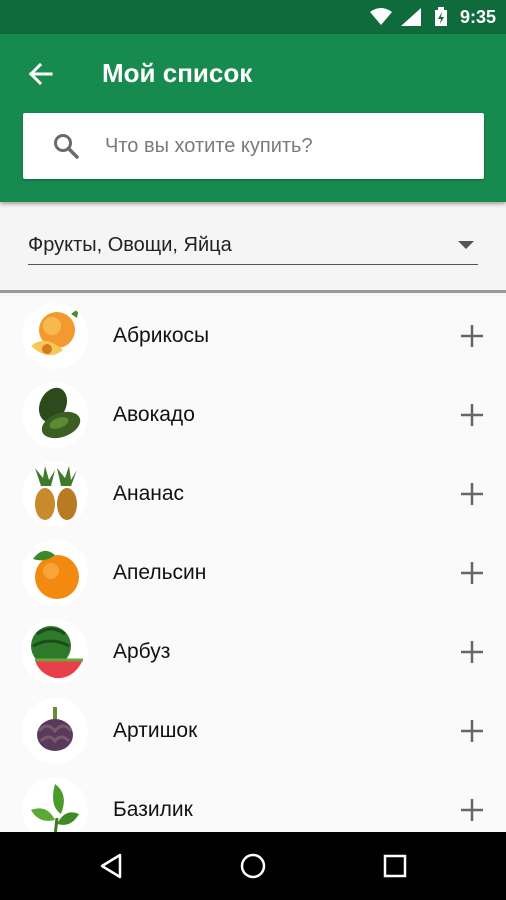 The image size is (506, 900). What do you see at coordinates (253, 17) in the screenshot?
I see `status-bar: 9:35` at bounding box center [253, 17].